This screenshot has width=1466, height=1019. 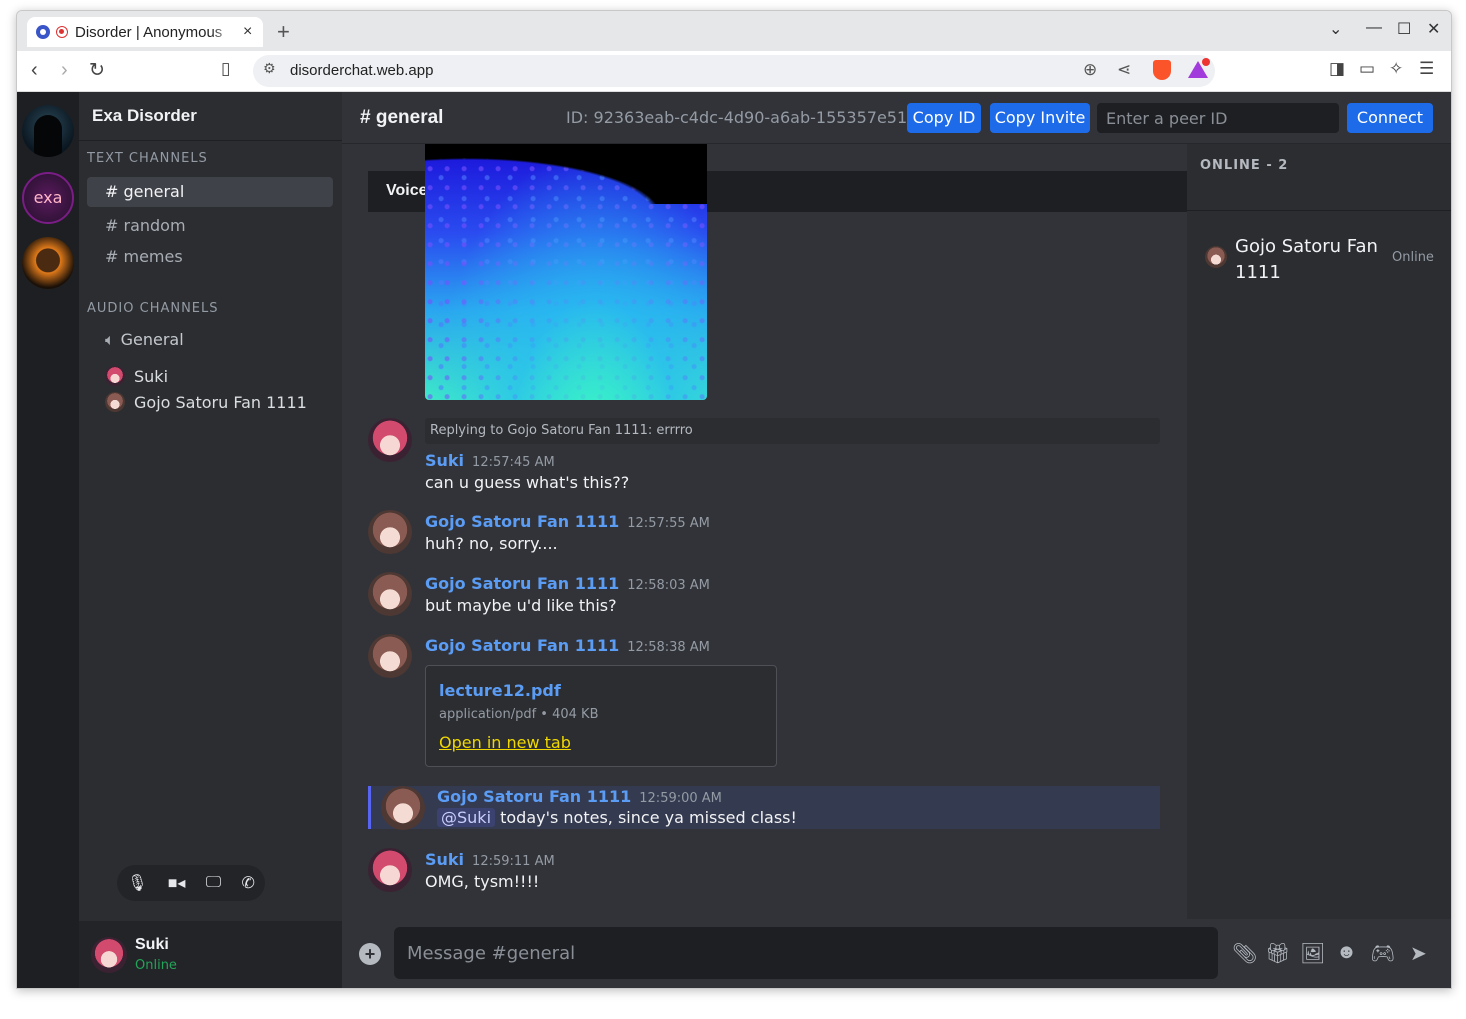 What do you see at coordinates (48, 131) in the screenshot?
I see `server-icon-hacker` at bounding box center [48, 131].